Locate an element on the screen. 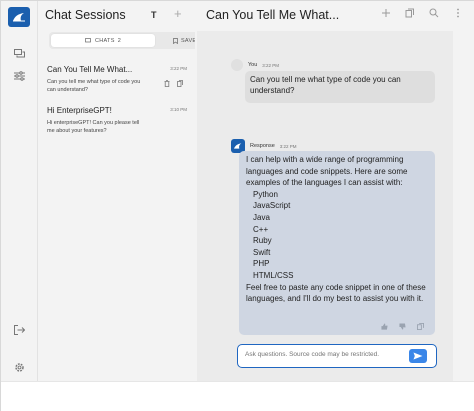 This screenshot has width=474, height=411. user-avatar is located at coordinates (237, 65).